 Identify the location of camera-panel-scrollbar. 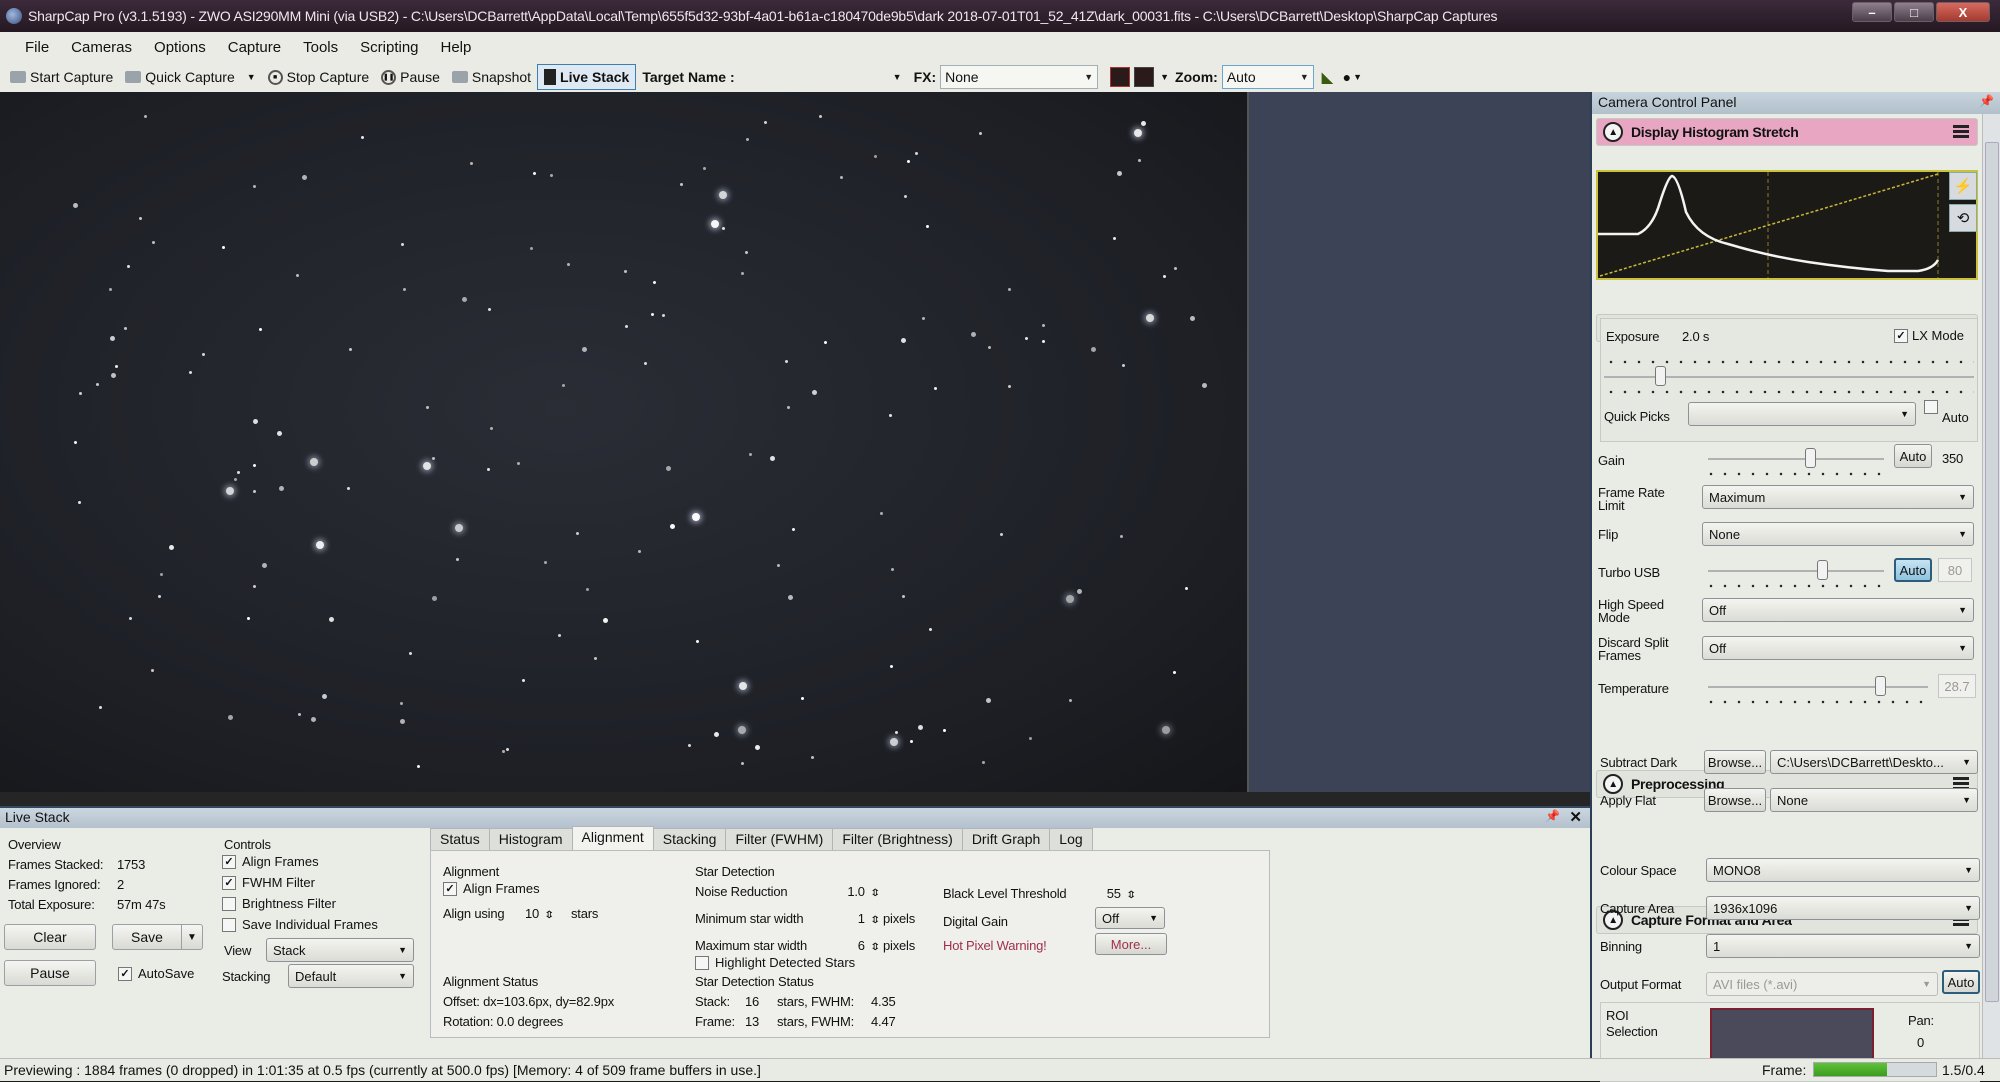
(1991, 586).